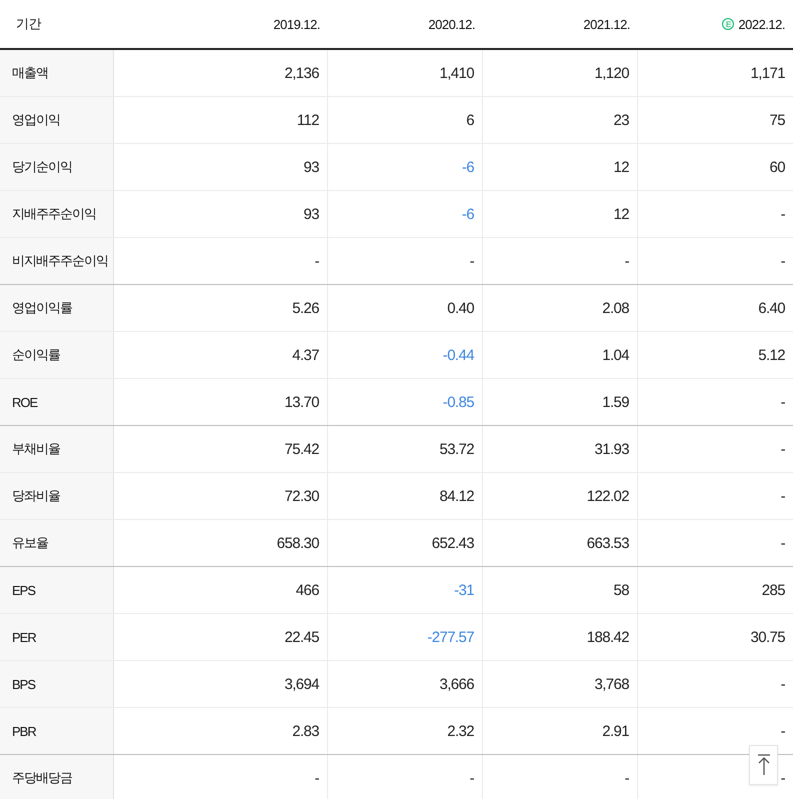 This screenshot has width=793, height=799. Describe the element at coordinates (57, 167) in the screenshot. I see `row-label: 당기순이익` at that location.